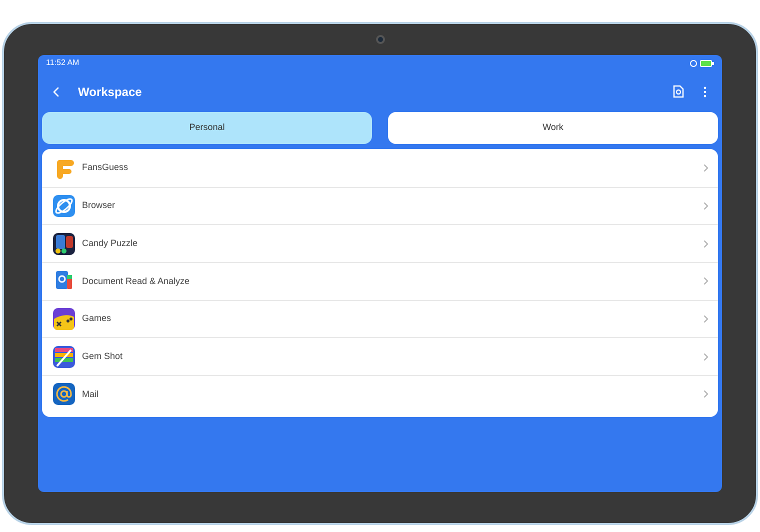 The width and height of the screenshot is (760, 532). Describe the element at coordinates (380, 319) in the screenshot. I see `app-row: Games` at that location.